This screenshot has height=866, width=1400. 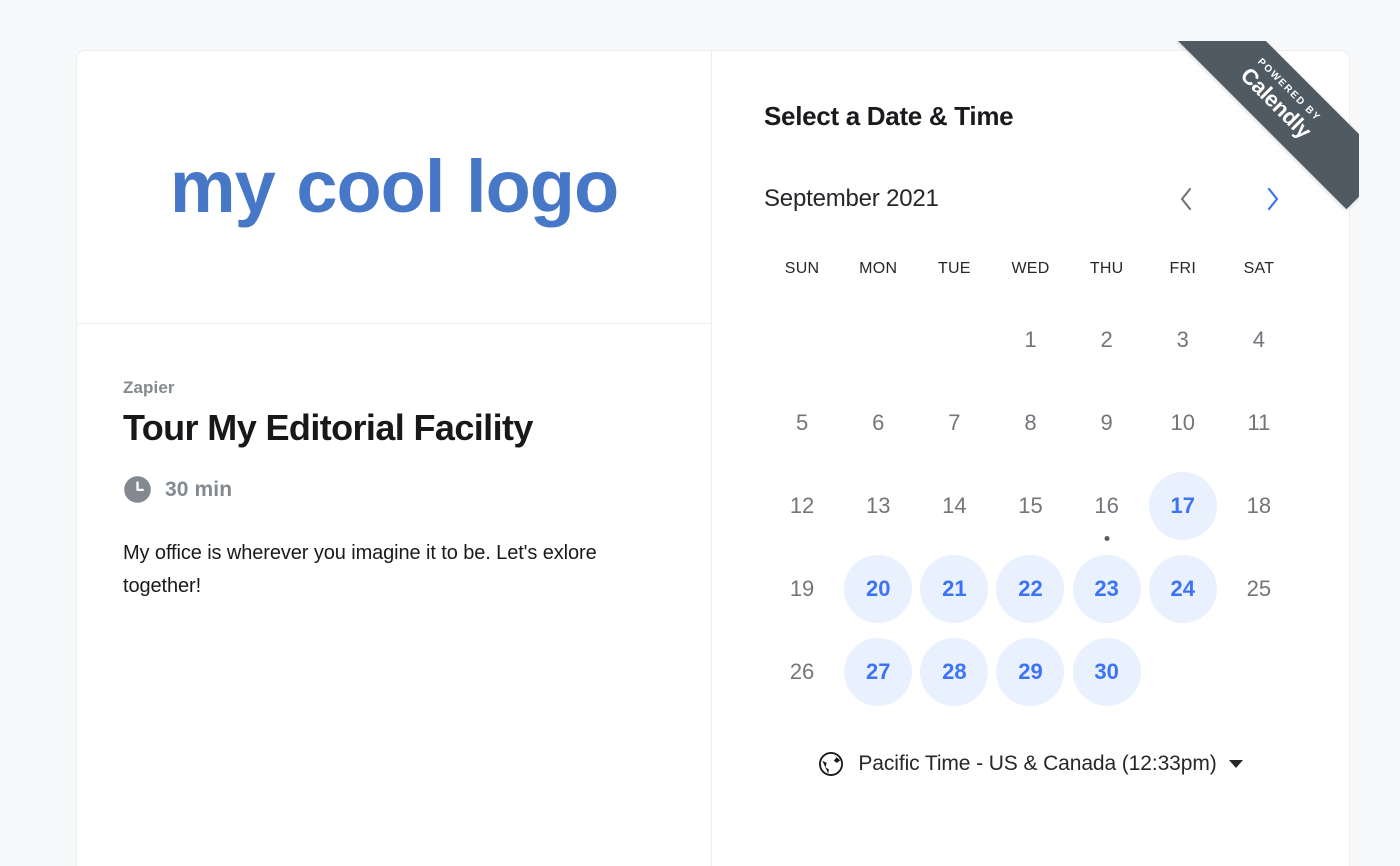 I want to click on calendar-day-24: 24, so click(x=1183, y=588).